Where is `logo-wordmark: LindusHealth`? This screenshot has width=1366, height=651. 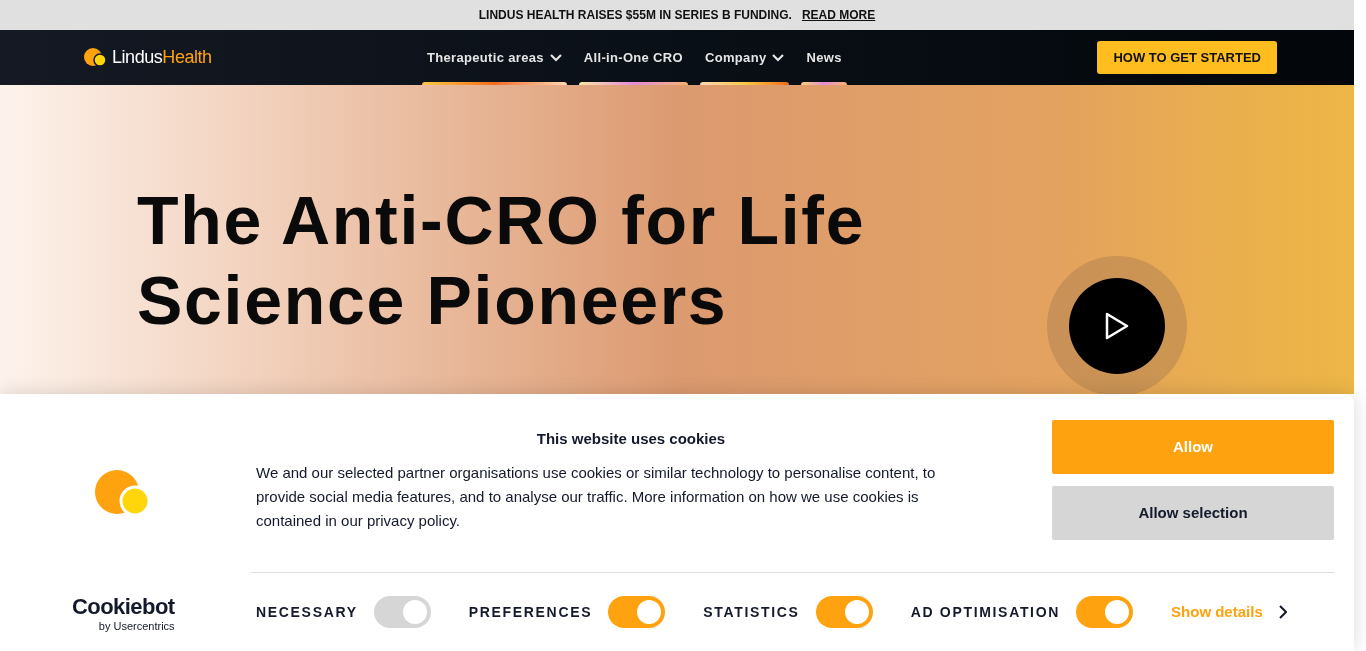
logo-wordmark: LindusHealth is located at coordinates (162, 57).